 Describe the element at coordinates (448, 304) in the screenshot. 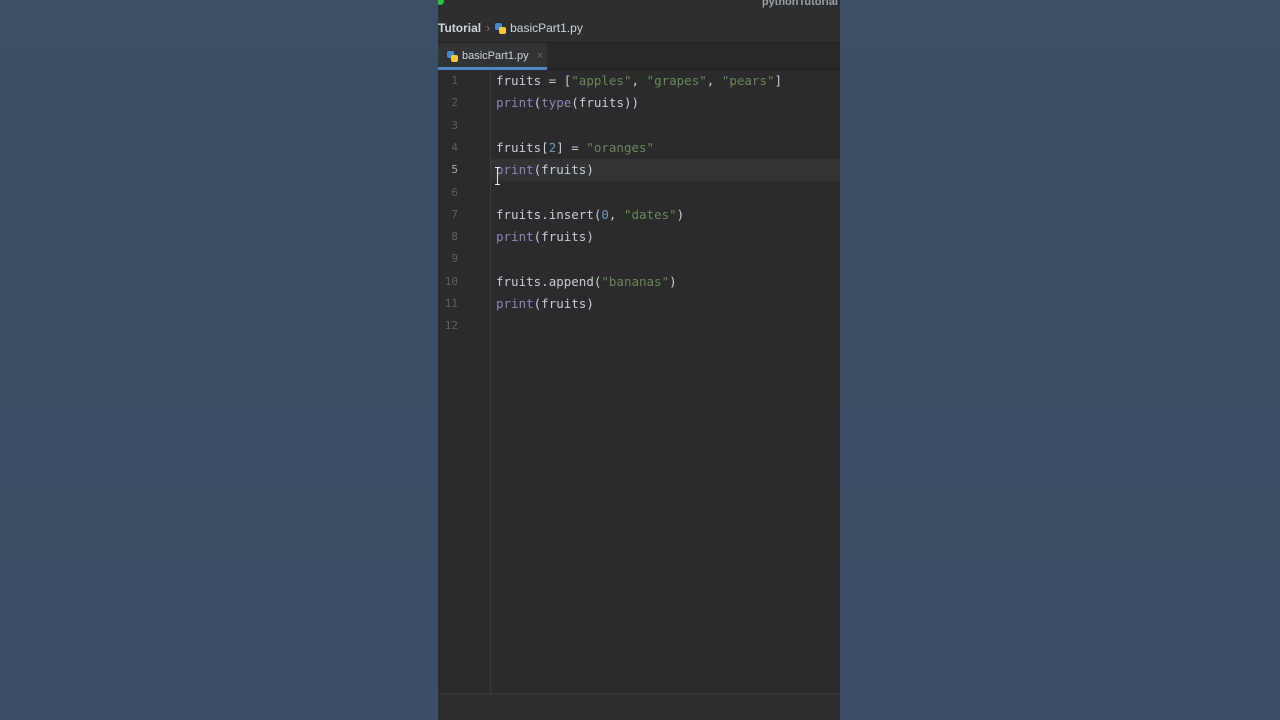

I see `line-number: 11` at that location.